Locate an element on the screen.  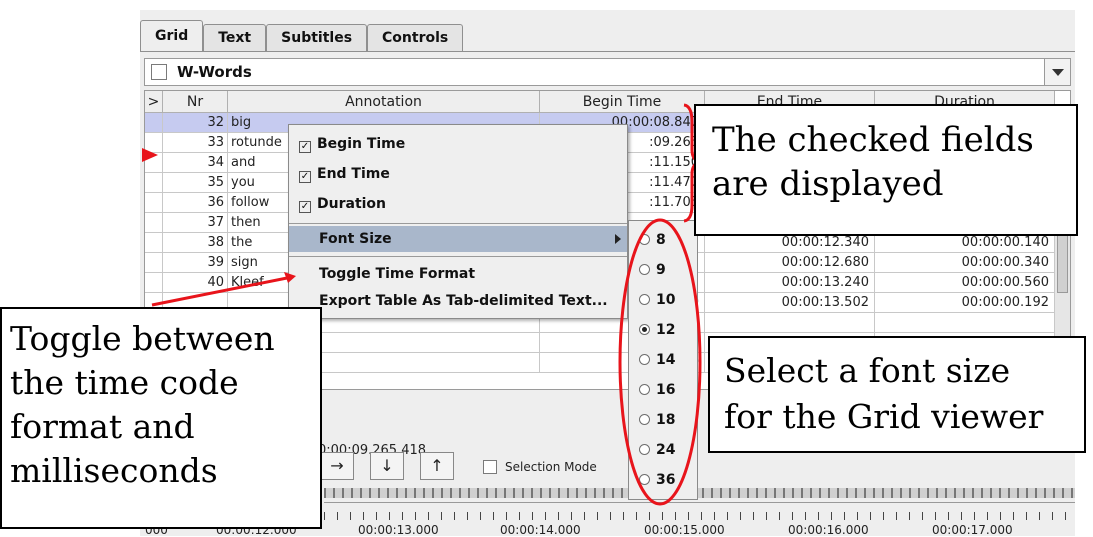
callout-line: are displayed is located at coordinates (828, 184).